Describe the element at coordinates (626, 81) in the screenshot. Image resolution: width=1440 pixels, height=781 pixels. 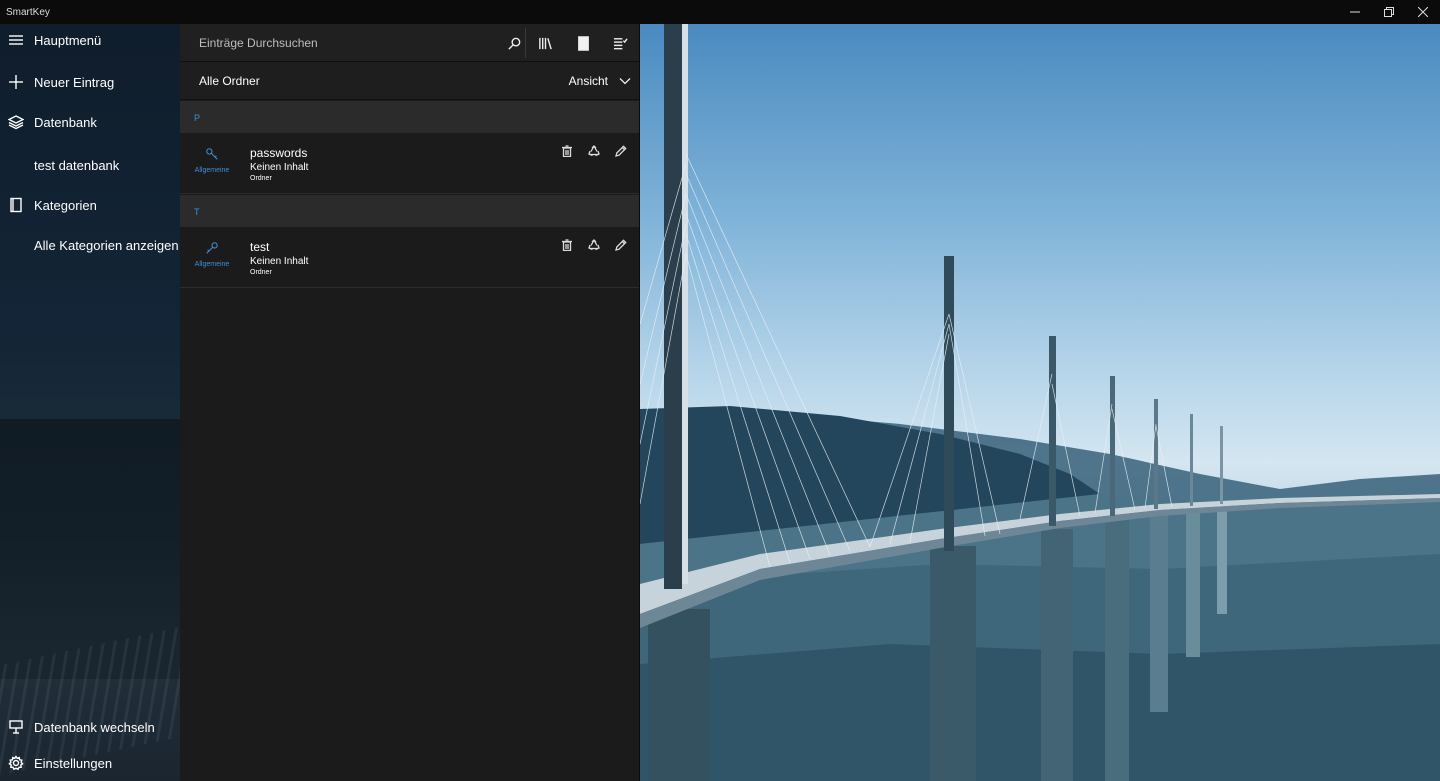
I see `chevron-down-icon` at that location.